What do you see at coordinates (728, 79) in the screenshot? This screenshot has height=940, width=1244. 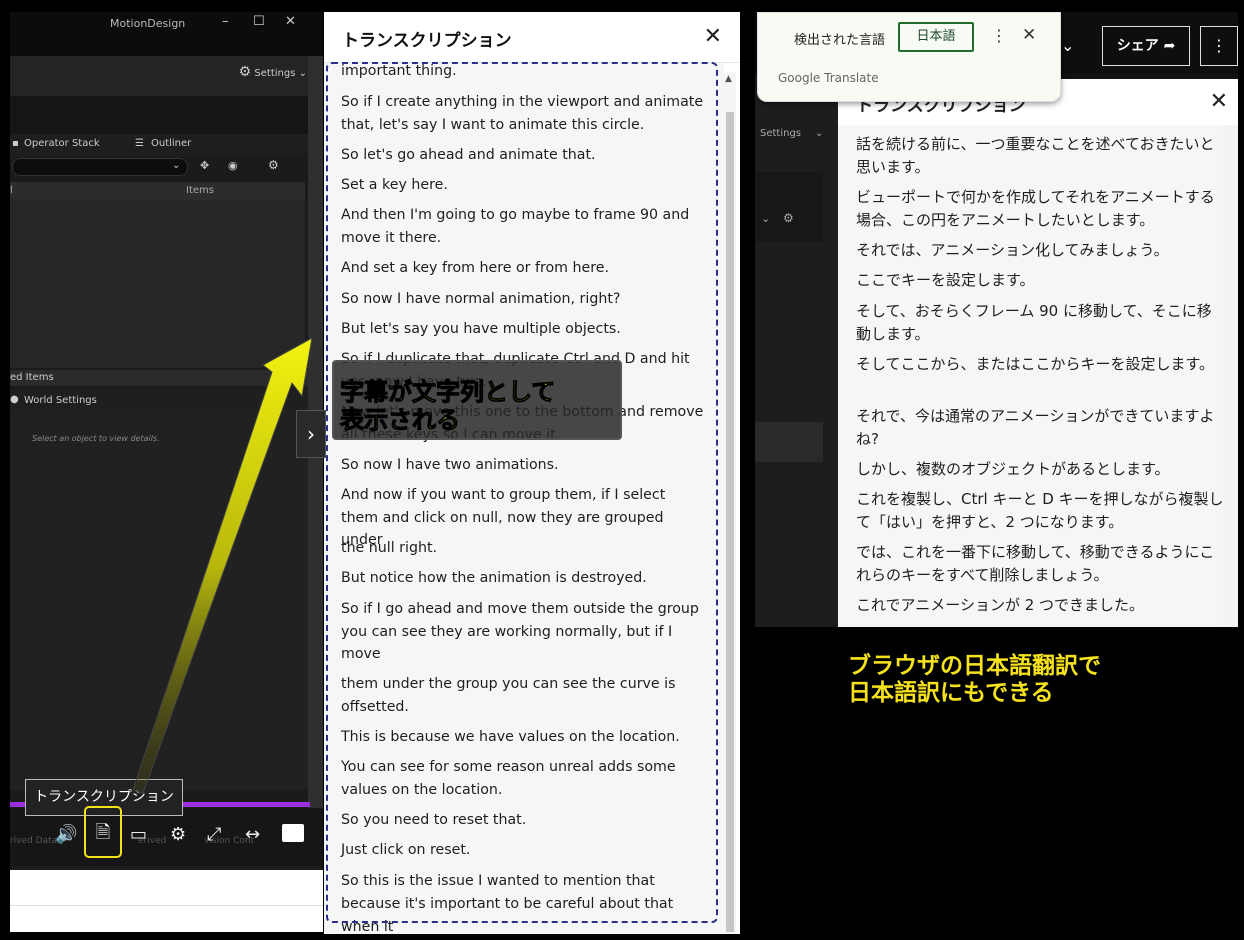 I see `scroll-up-icon: ▲` at bounding box center [728, 79].